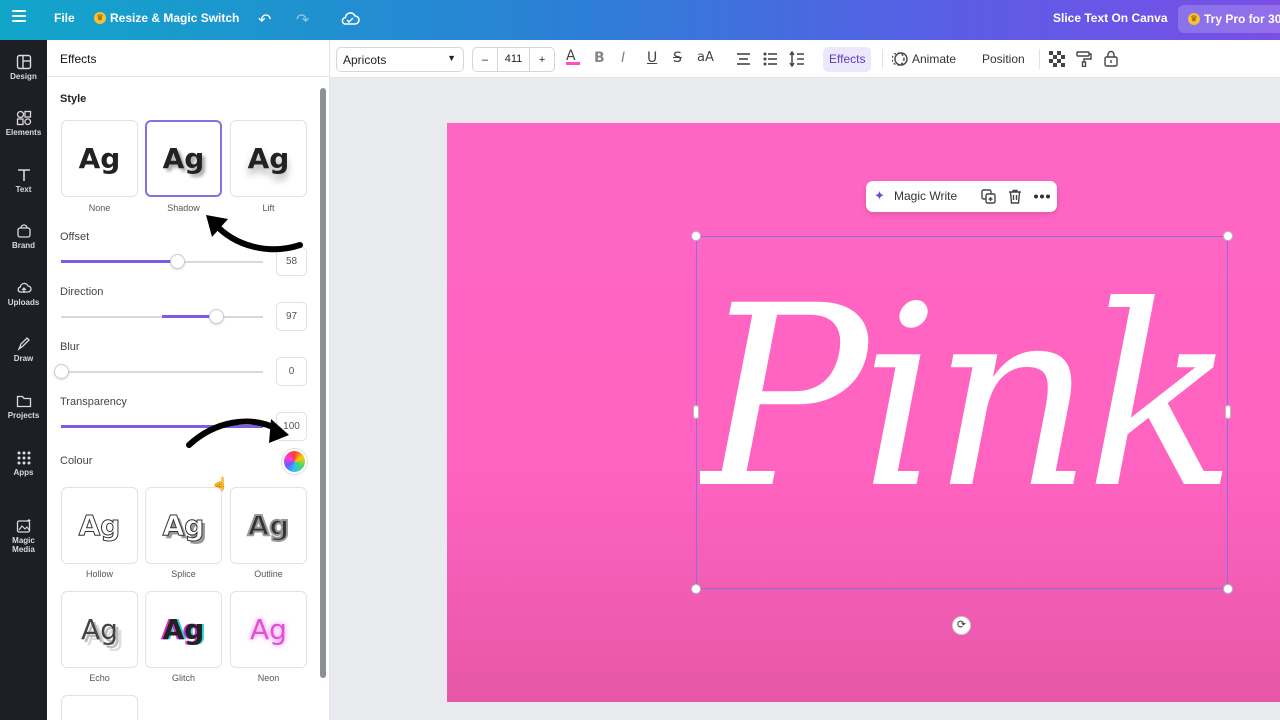  I want to click on style-echo-tile: Ag, so click(99, 629).